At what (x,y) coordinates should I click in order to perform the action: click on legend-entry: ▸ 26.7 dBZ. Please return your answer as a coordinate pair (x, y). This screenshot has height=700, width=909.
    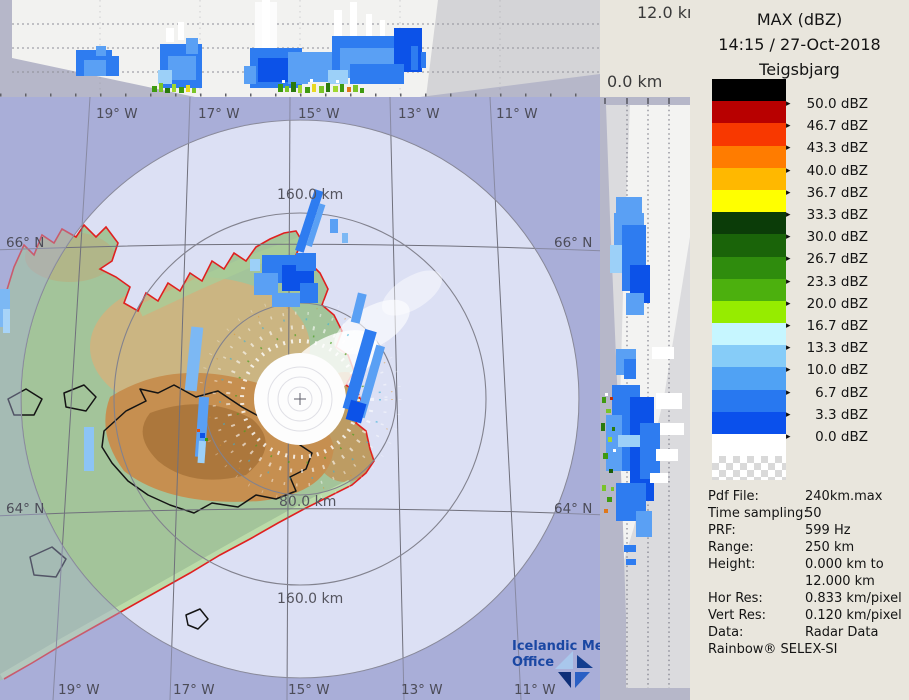
    Looking at the image, I should click on (827, 259).